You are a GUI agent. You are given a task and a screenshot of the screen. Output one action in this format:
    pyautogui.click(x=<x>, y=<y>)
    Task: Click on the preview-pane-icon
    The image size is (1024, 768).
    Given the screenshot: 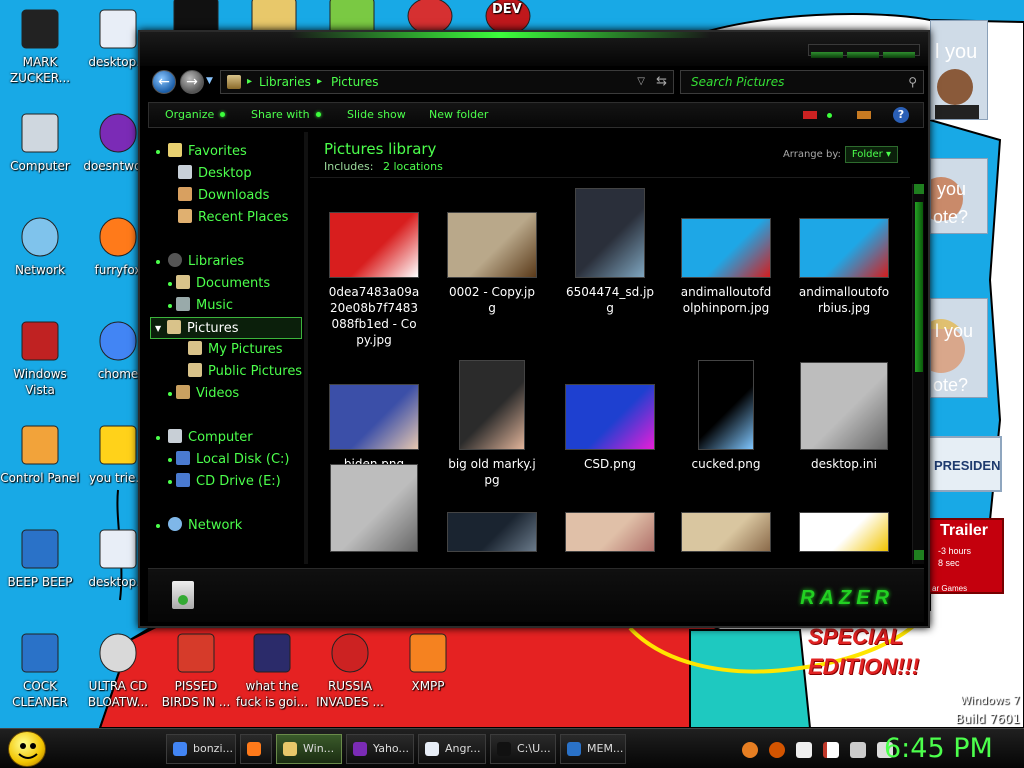 What is the action you would take?
    pyautogui.click(x=864, y=115)
    